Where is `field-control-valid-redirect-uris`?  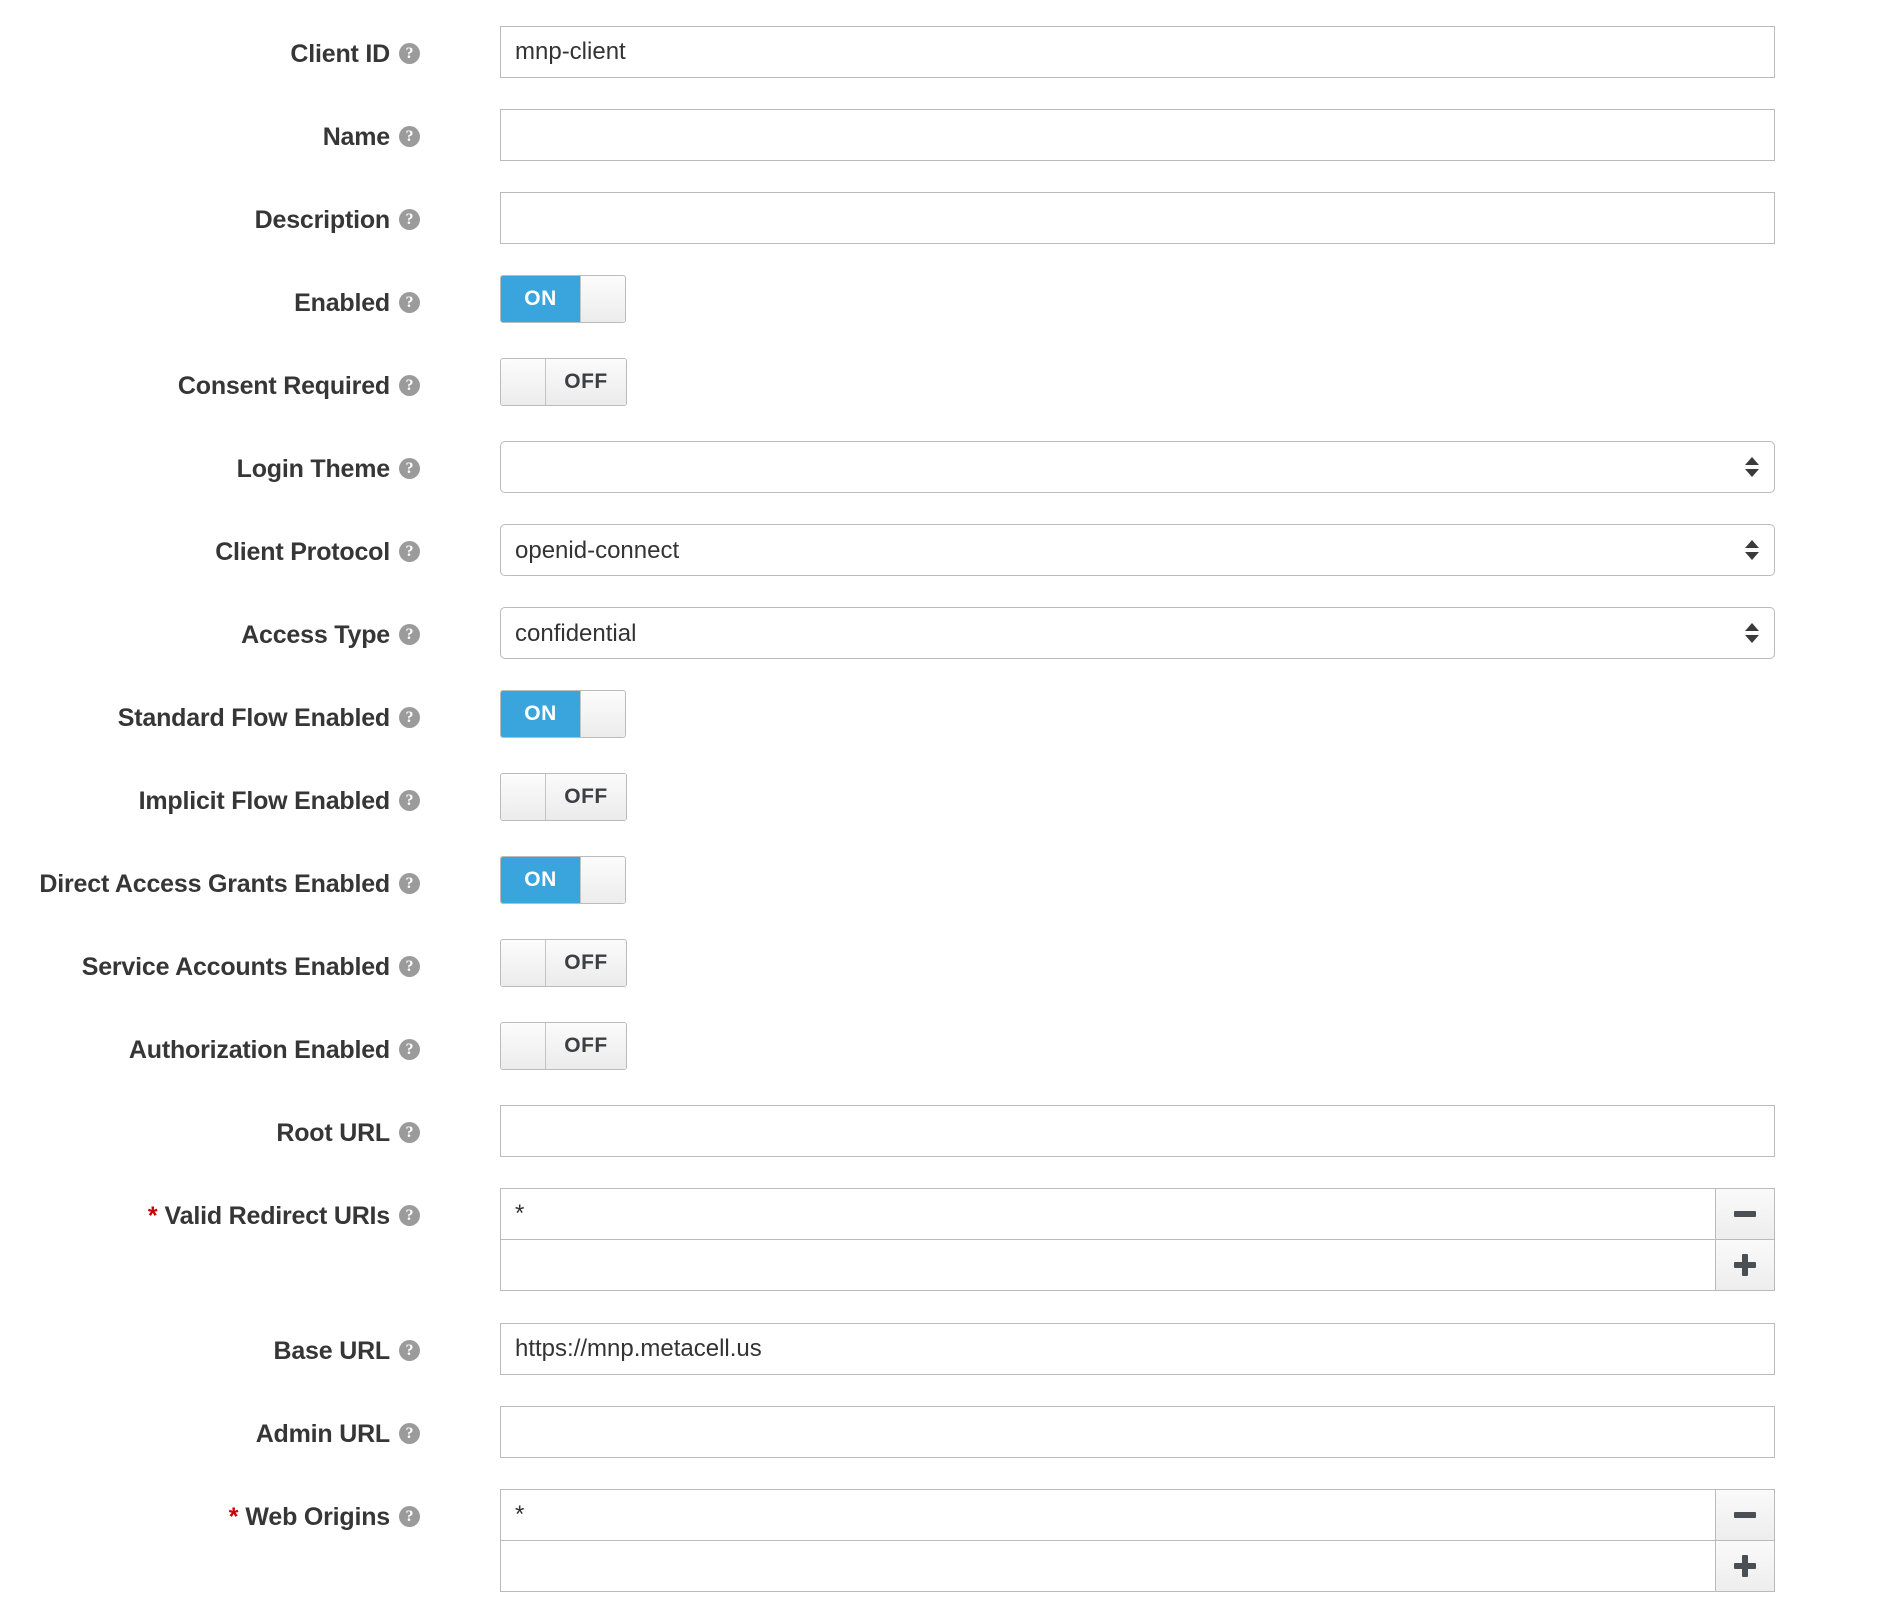 field-control-valid-redirect-uris is located at coordinates (1169, 1239).